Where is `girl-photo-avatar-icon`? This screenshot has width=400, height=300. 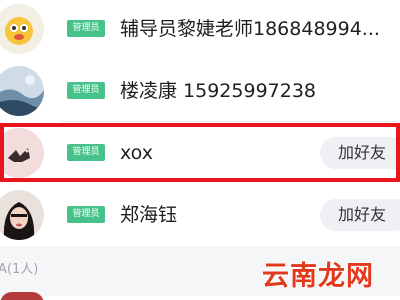 girl-photo-avatar-icon is located at coordinates (22, 215).